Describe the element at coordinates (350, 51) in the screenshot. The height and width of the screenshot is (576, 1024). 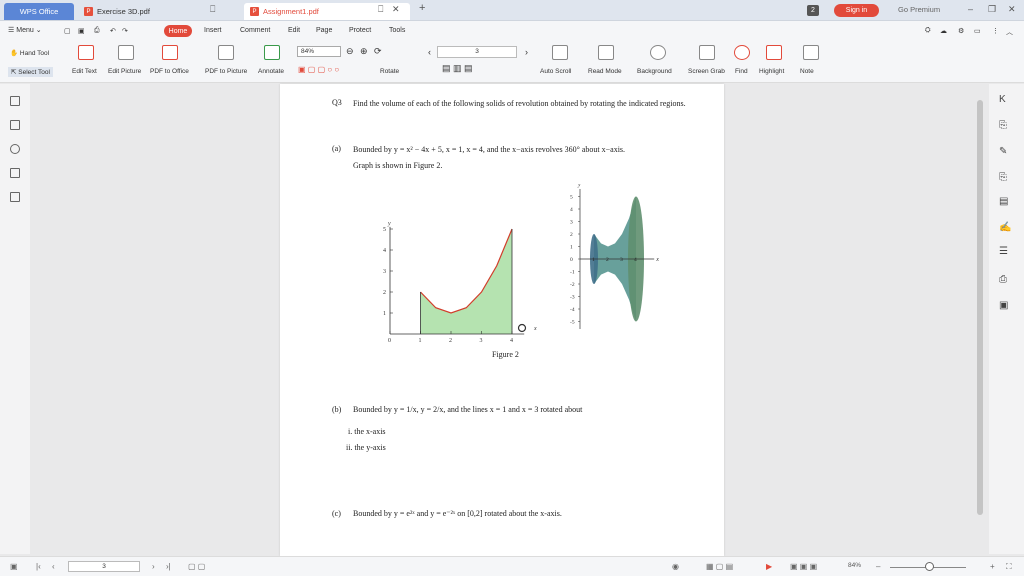
I see `zoom-out-icon: ⊖` at that location.